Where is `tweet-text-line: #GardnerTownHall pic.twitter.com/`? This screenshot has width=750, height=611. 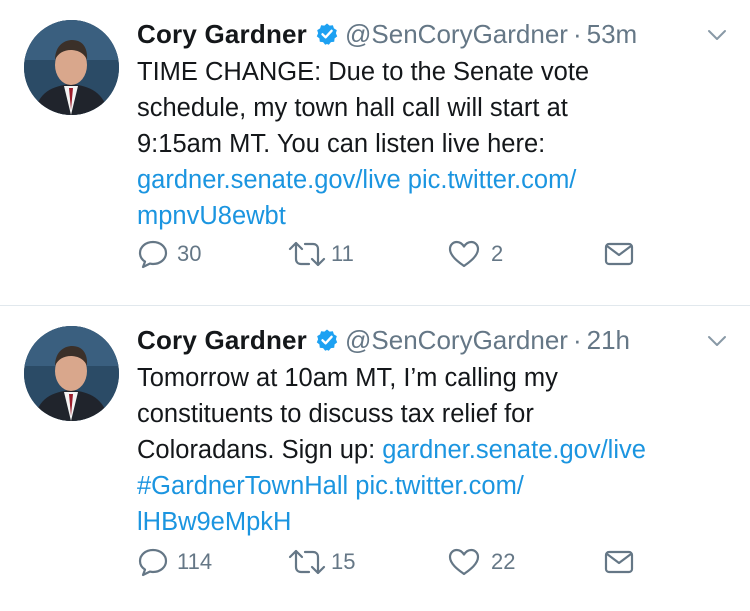 tweet-text-line: #GardnerTownHall pic.twitter.com/ is located at coordinates (433, 486).